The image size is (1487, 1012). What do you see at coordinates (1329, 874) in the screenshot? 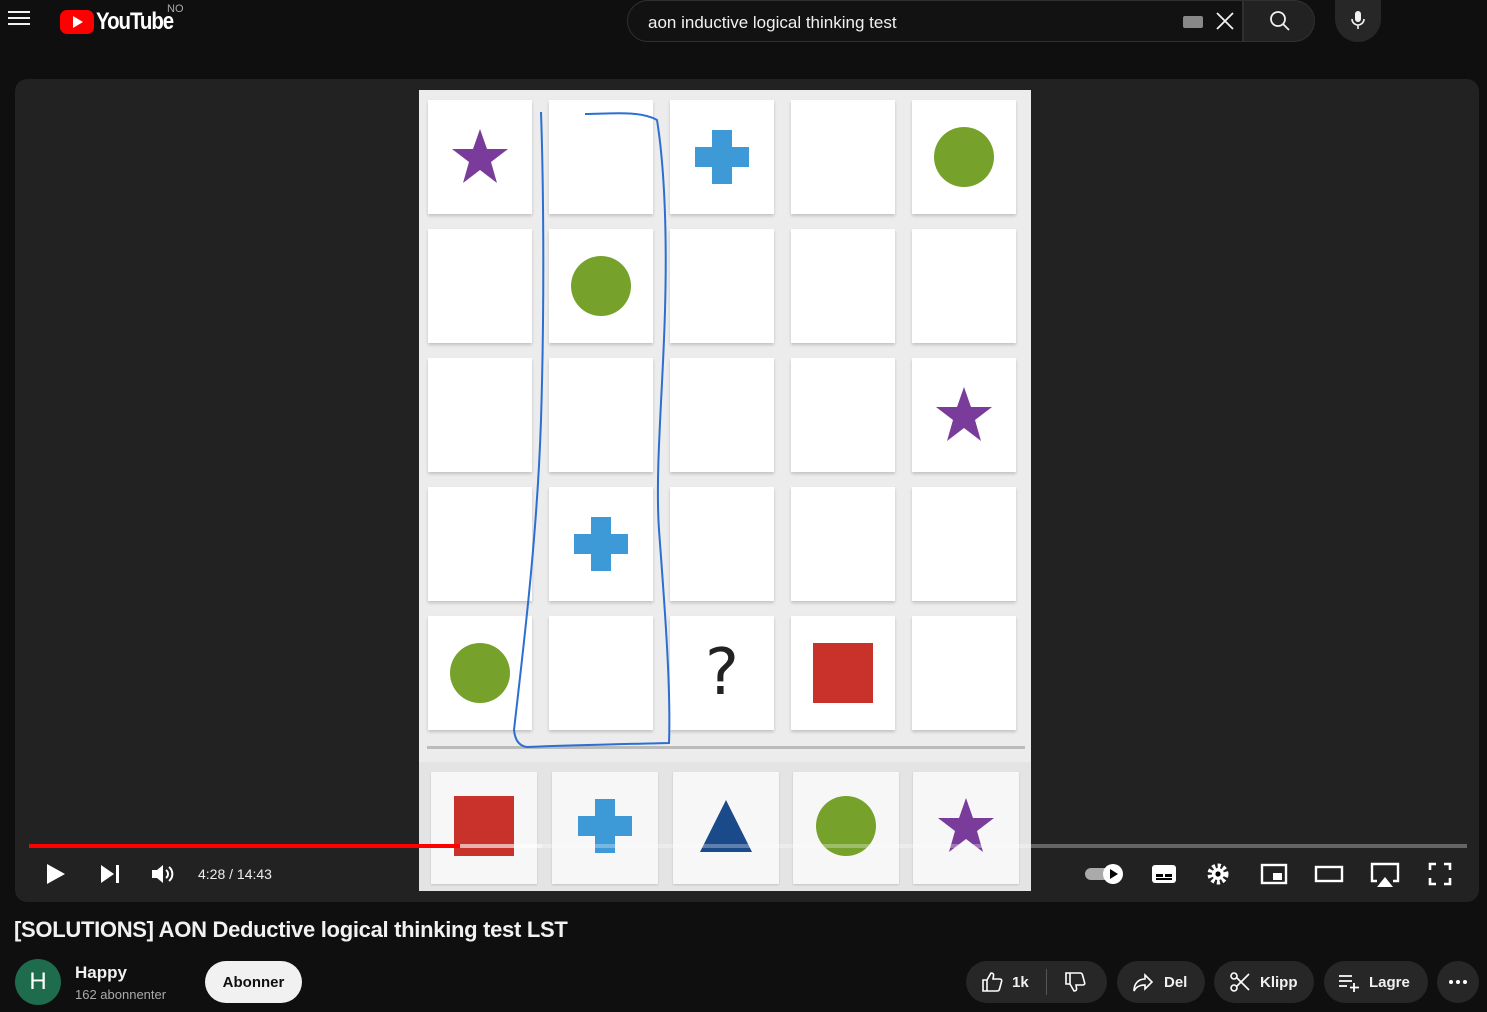
I see `theater-mode-icon` at bounding box center [1329, 874].